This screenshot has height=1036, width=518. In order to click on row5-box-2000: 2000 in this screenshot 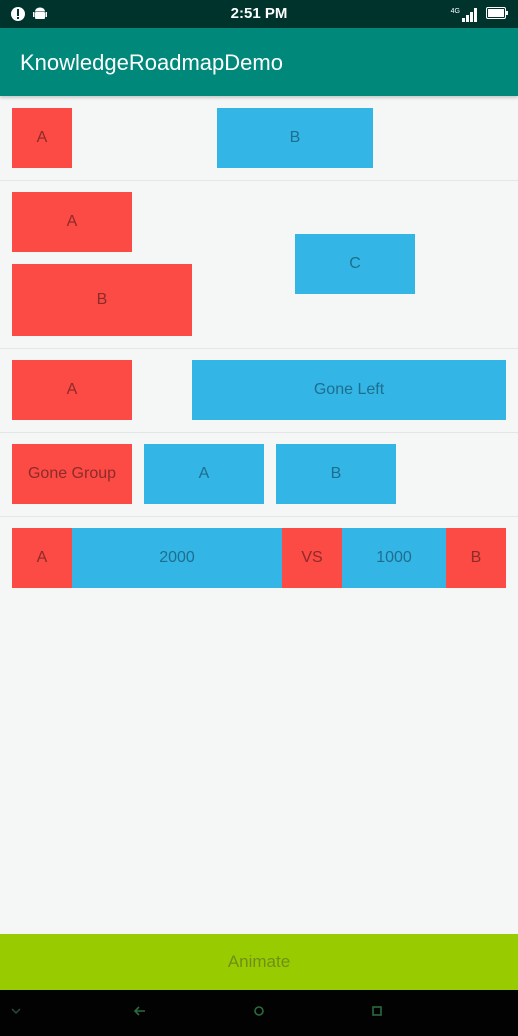, I will do `click(177, 558)`.